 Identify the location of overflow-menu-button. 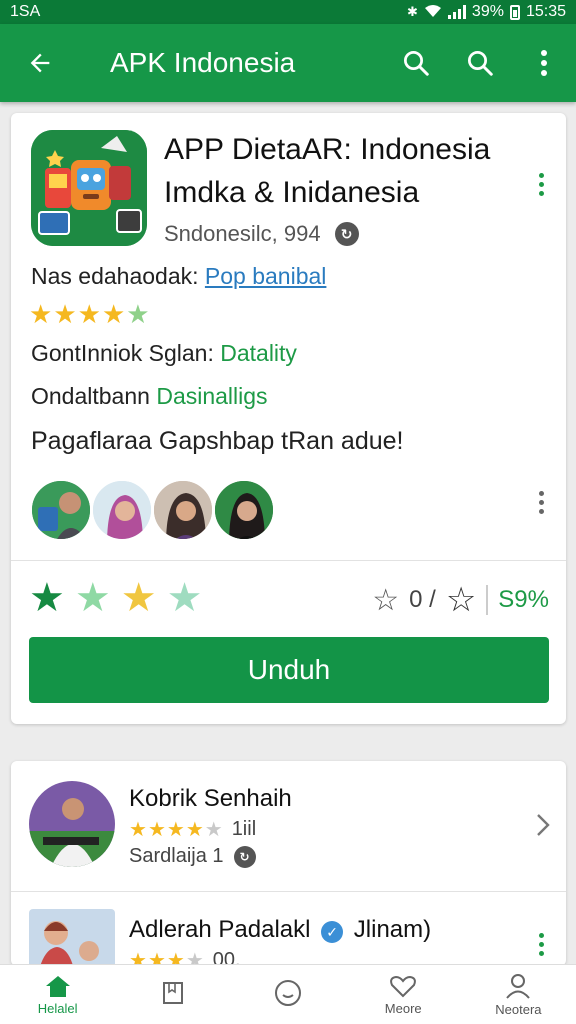
(544, 63).